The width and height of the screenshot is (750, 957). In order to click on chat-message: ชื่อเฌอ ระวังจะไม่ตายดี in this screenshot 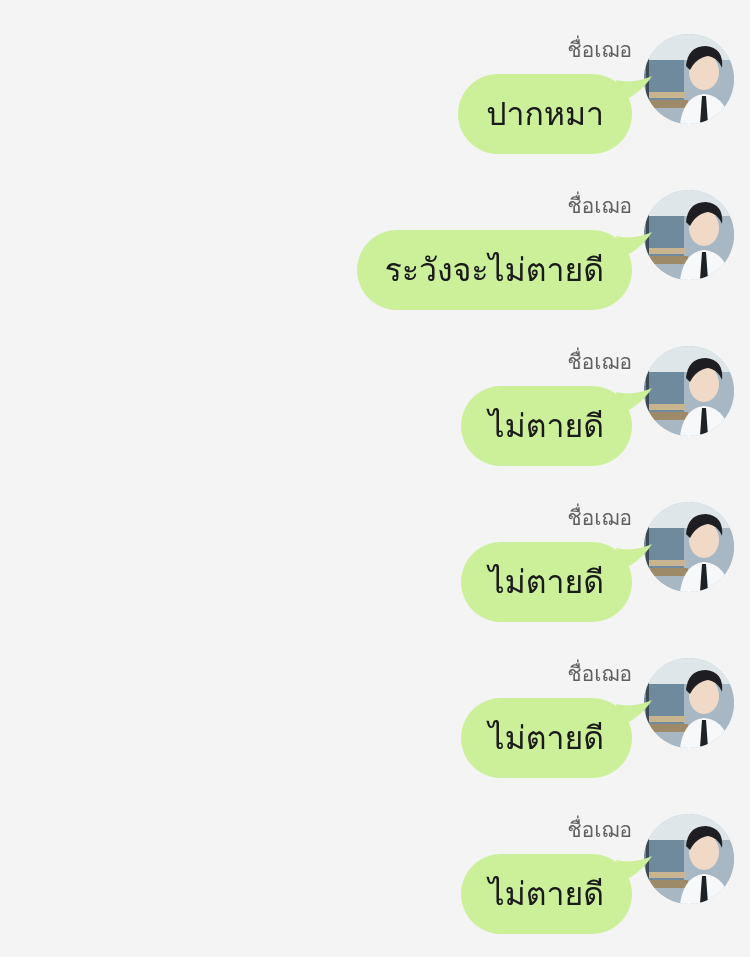, I will do `click(375, 255)`.